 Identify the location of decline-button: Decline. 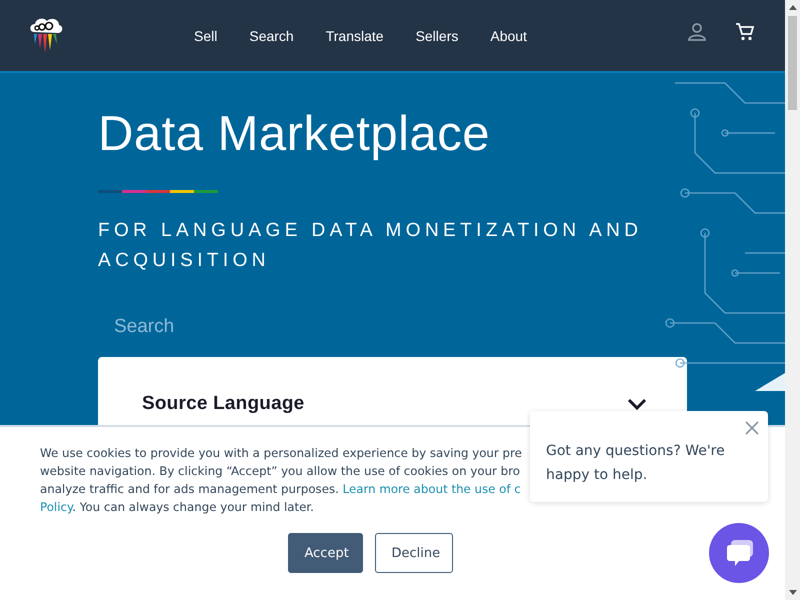
(413, 553).